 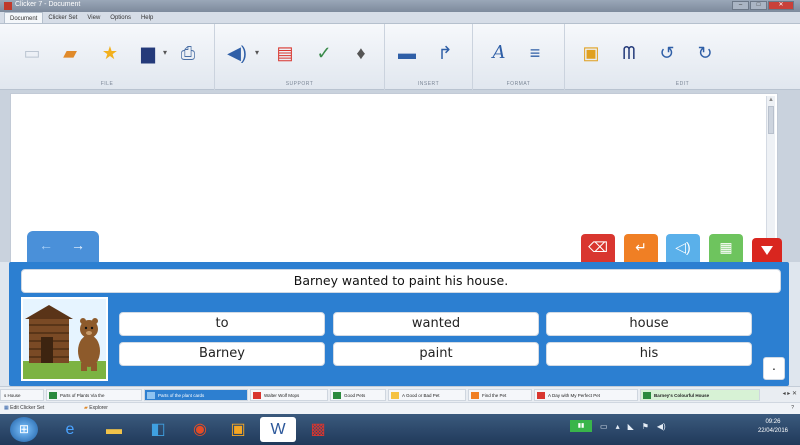 I want to click on paste-icon: ▣, so click(x=591, y=53).